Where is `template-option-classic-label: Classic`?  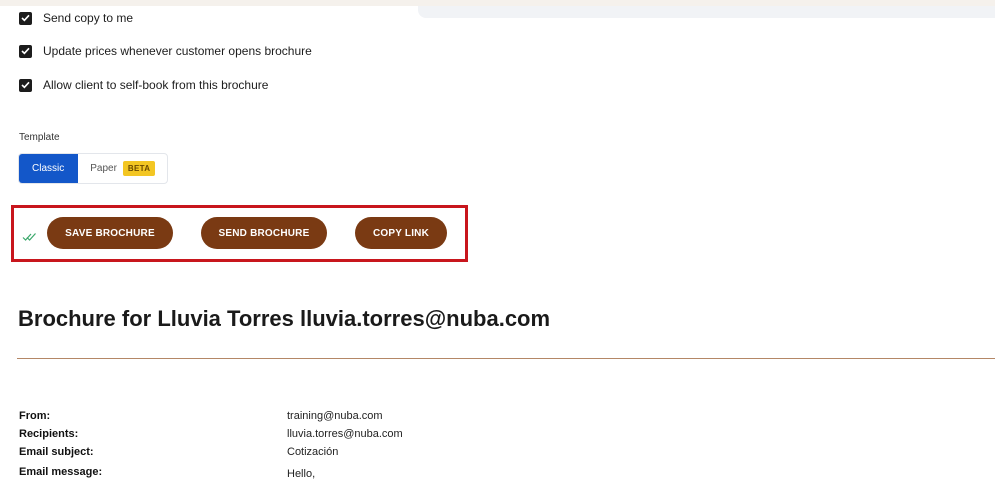 template-option-classic-label: Classic is located at coordinates (48, 168).